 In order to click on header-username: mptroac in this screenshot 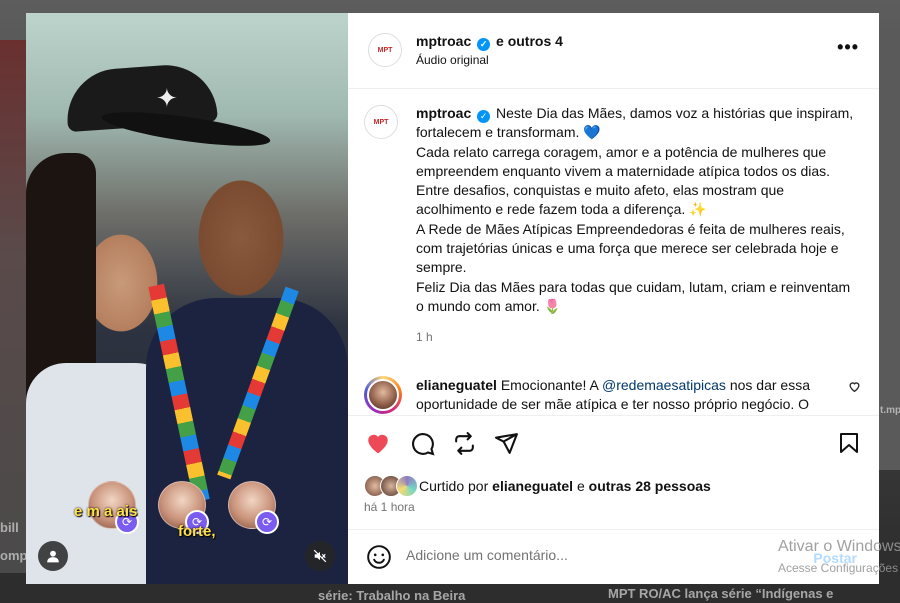, I will do `click(443, 41)`.